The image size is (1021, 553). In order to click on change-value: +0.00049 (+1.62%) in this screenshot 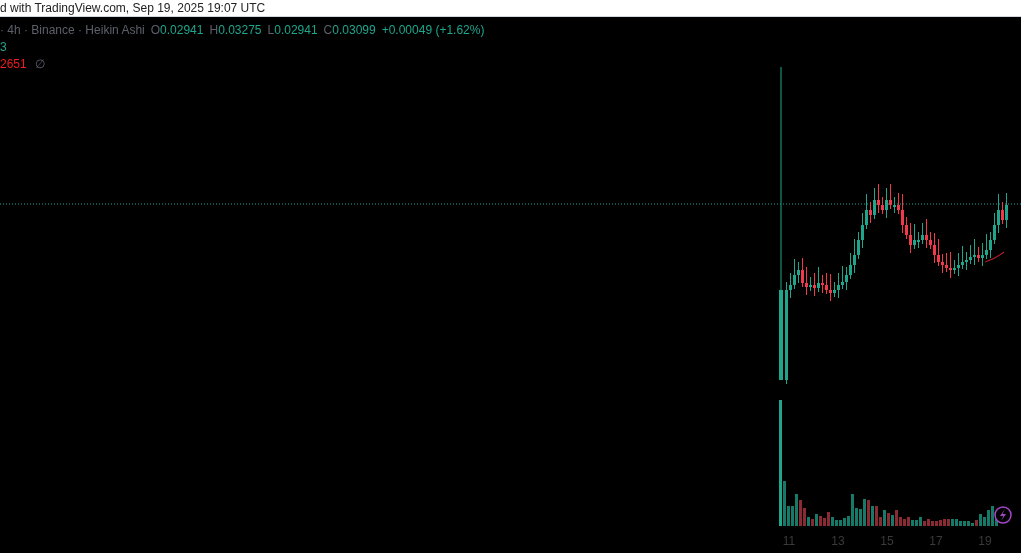, I will do `click(433, 30)`.